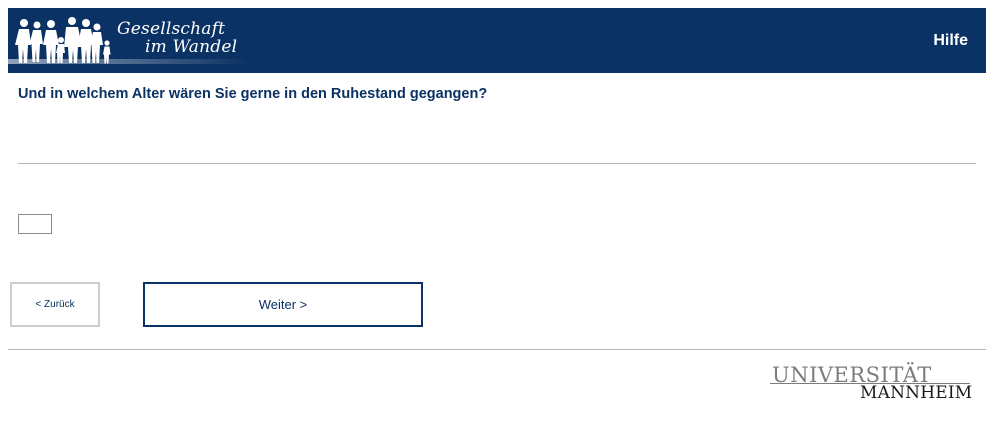 The width and height of the screenshot is (1000, 440). I want to click on logo-title-line1: Gesellschaft, so click(171, 29).